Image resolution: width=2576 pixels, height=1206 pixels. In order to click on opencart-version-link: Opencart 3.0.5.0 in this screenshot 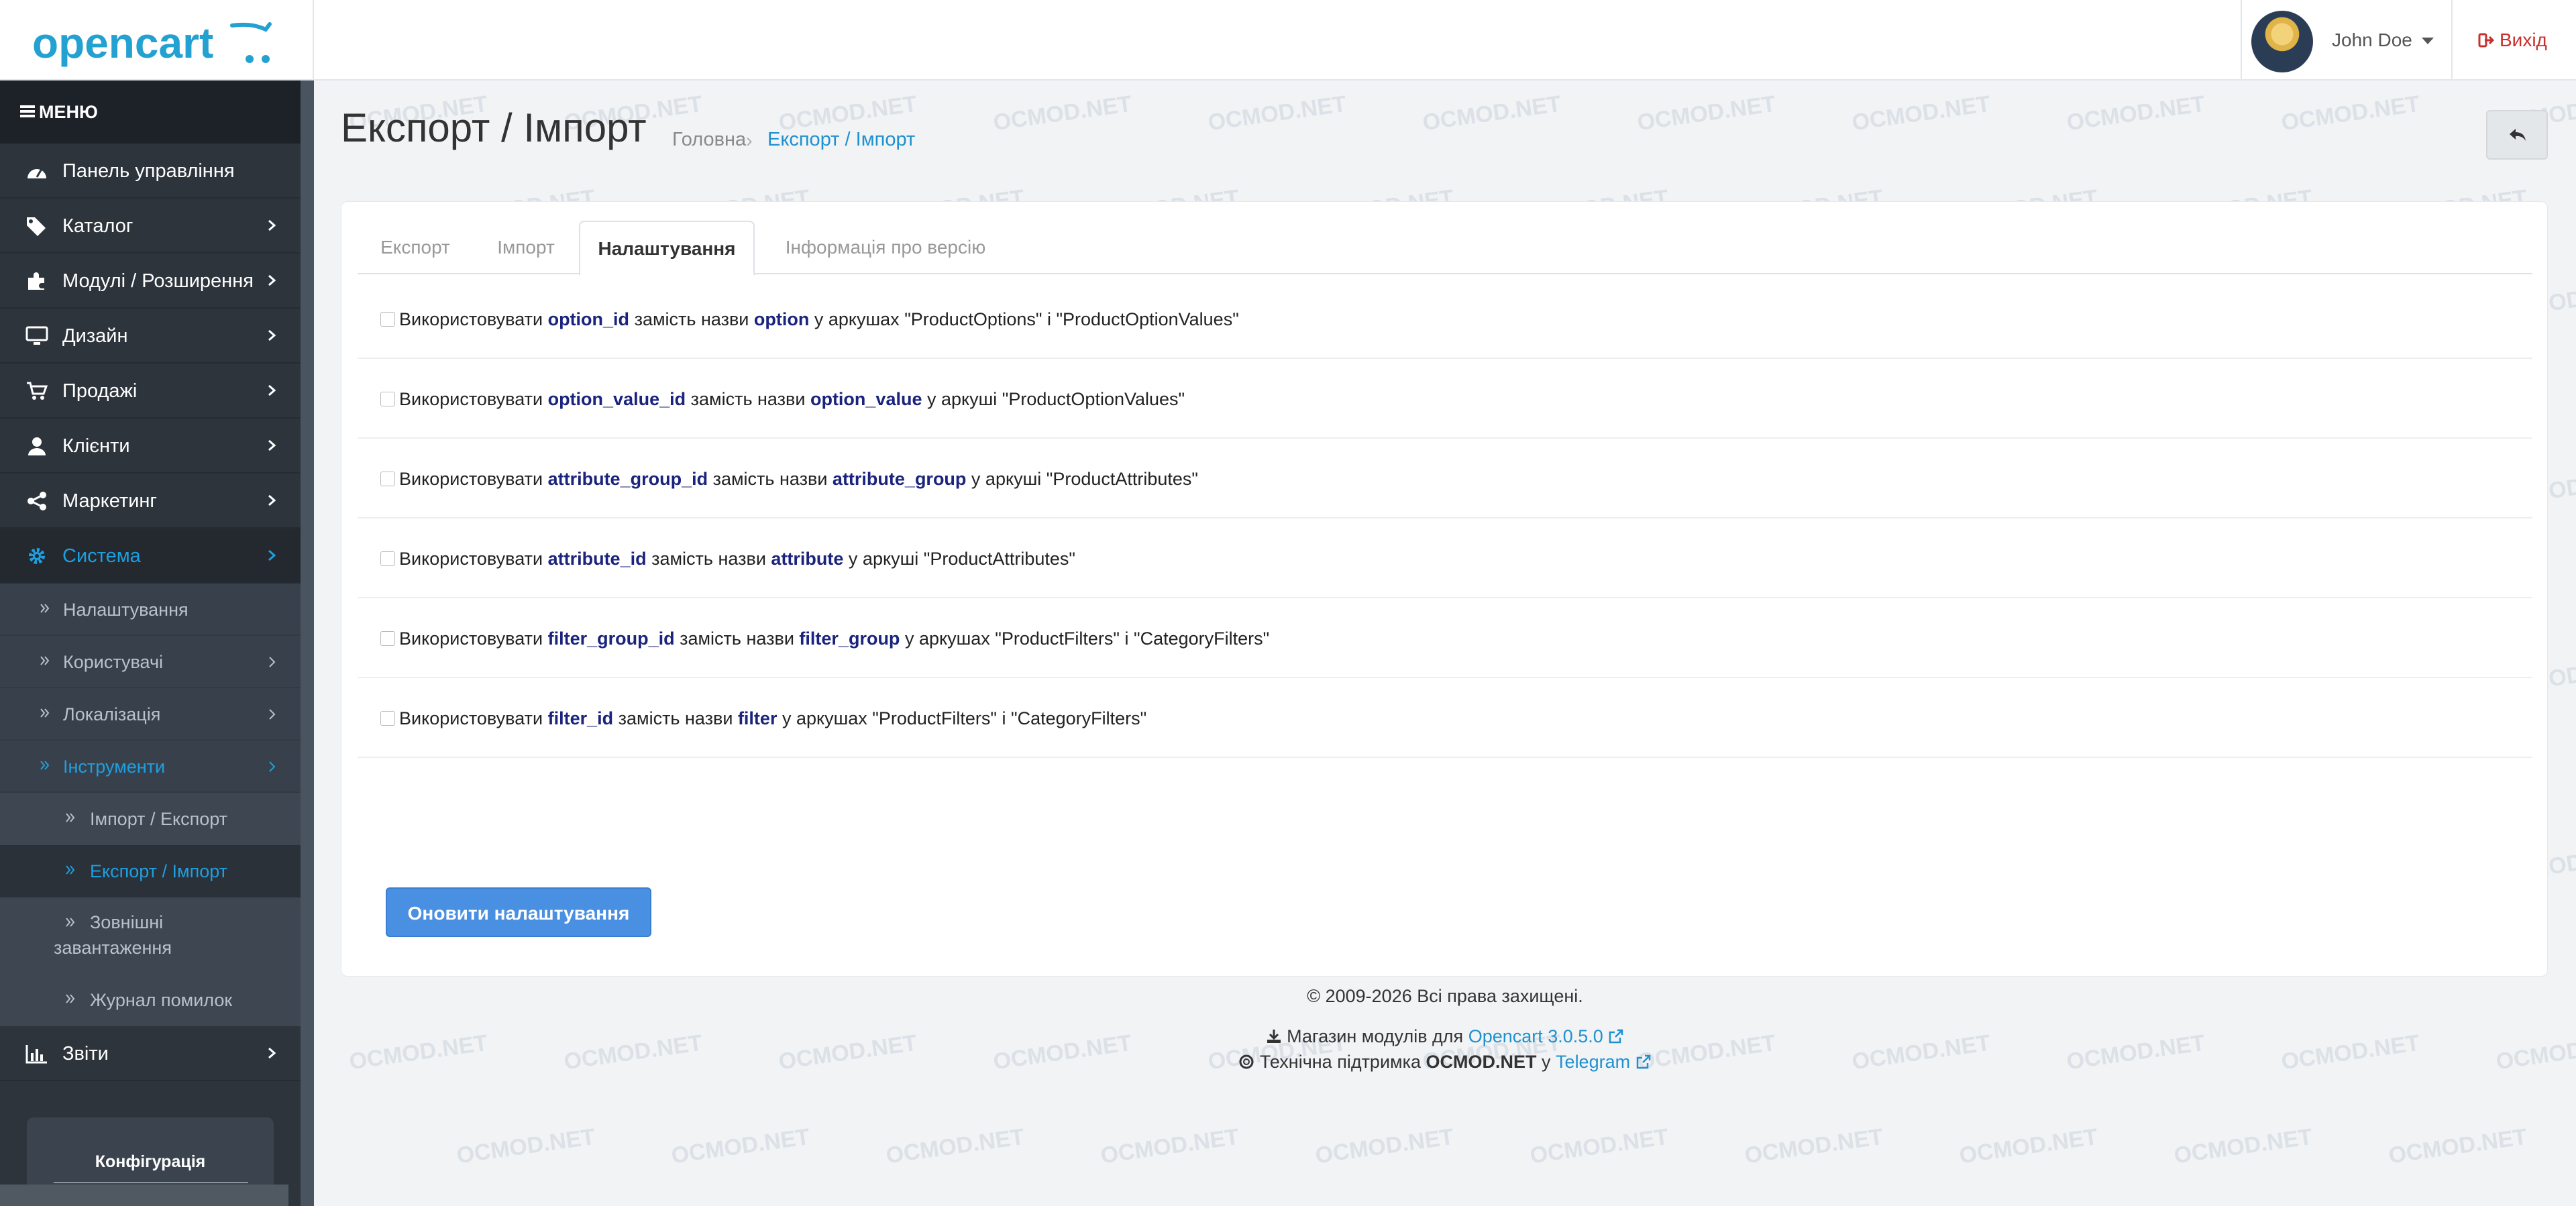, I will do `click(1535, 1036)`.